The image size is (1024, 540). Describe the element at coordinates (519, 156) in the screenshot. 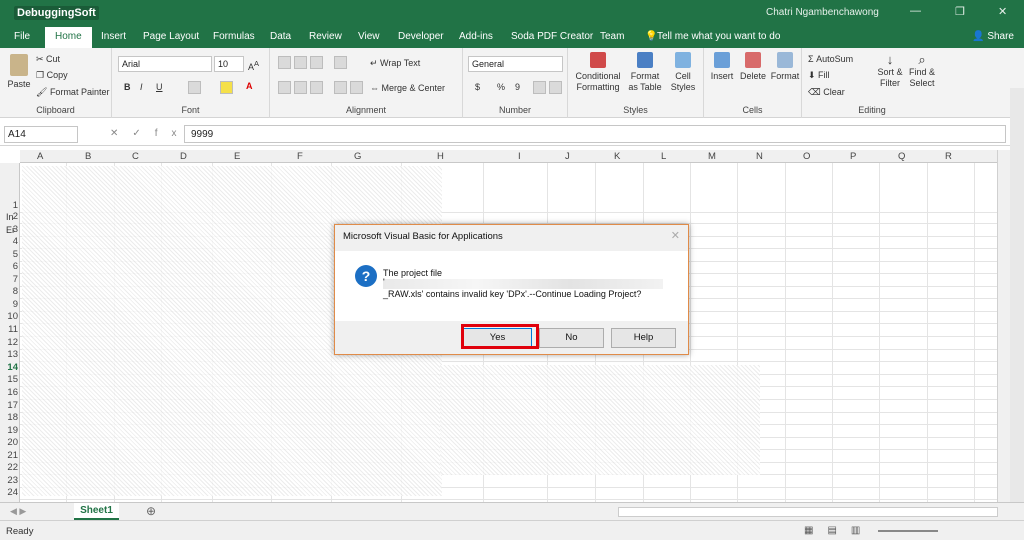

I see `column-header-i: I` at that location.